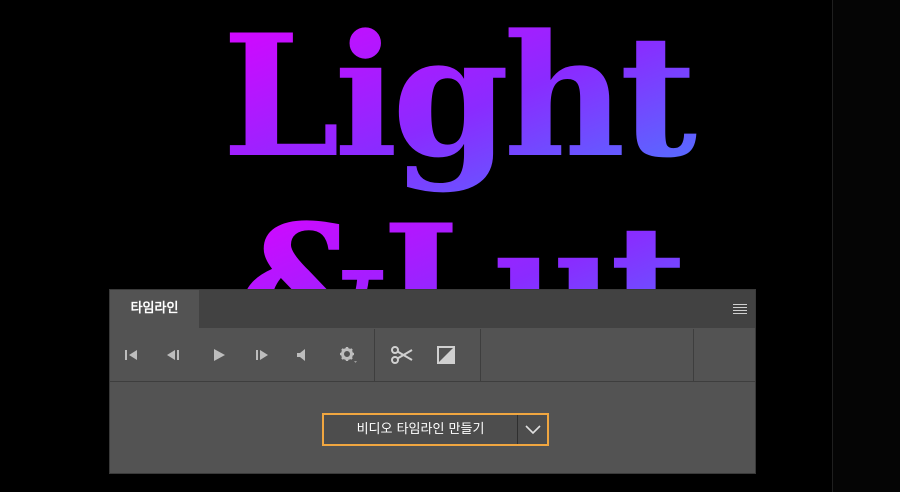  What do you see at coordinates (302, 355) in the screenshot?
I see `audio-icon` at bounding box center [302, 355].